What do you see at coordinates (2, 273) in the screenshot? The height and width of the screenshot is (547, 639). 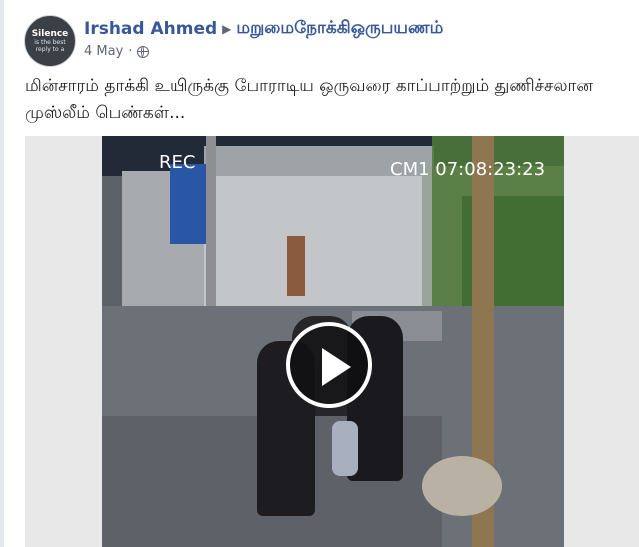 I see `left-divider` at bounding box center [2, 273].